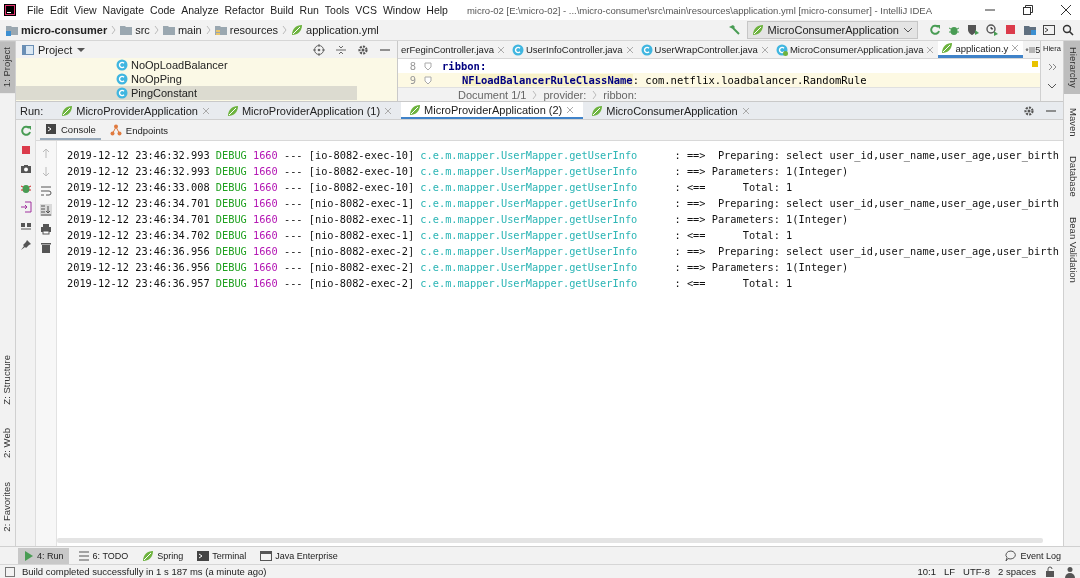  What do you see at coordinates (453, 49) in the screenshot?
I see `editor-tab: erFeginController.java` at bounding box center [453, 49].